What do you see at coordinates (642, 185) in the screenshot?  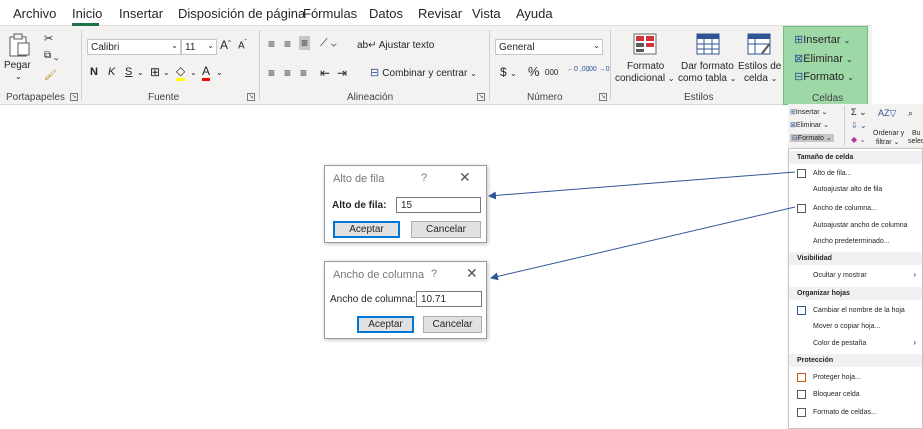 I see `arrow-to-row-dialog` at bounding box center [642, 185].